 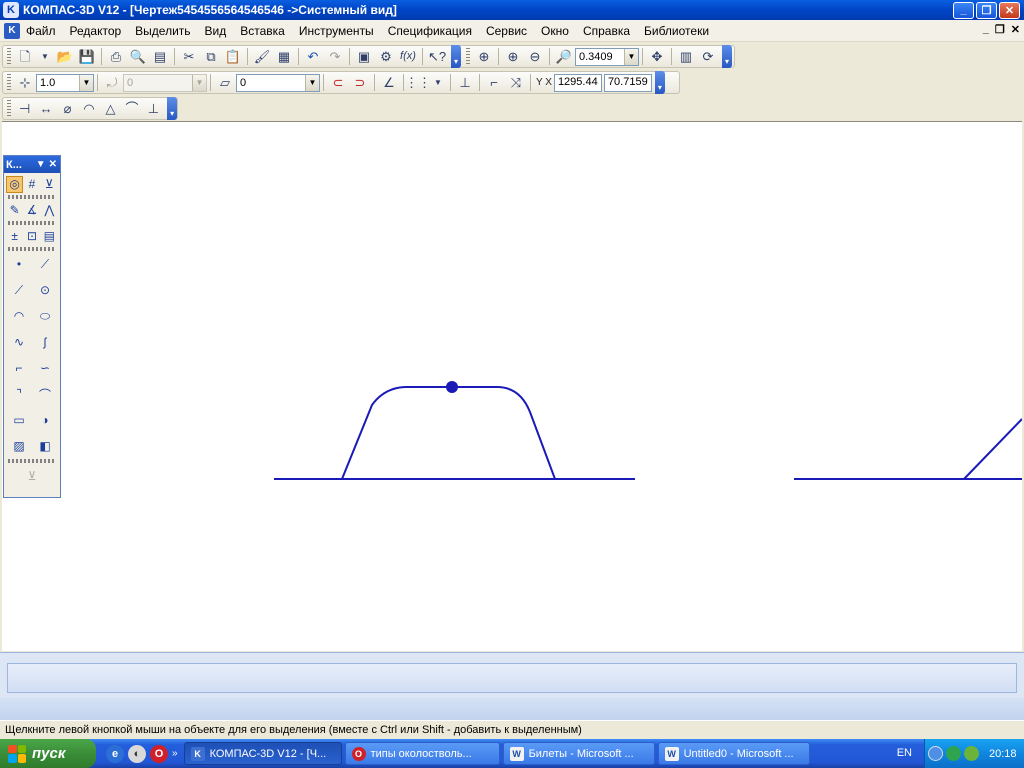 I want to click on library-manager-icon: ⚙, so click(x=386, y=57).